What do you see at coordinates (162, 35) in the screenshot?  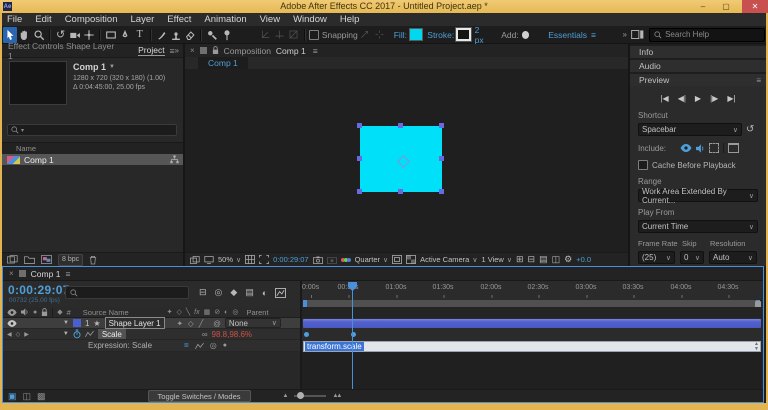 I see `brush-tool` at bounding box center [162, 35].